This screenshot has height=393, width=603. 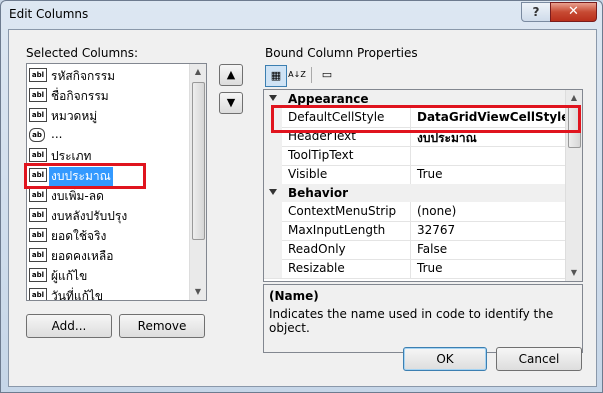 What do you see at coordinates (85, 176) in the screenshot?
I see `selected-item-highlight-box` at bounding box center [85, 176].